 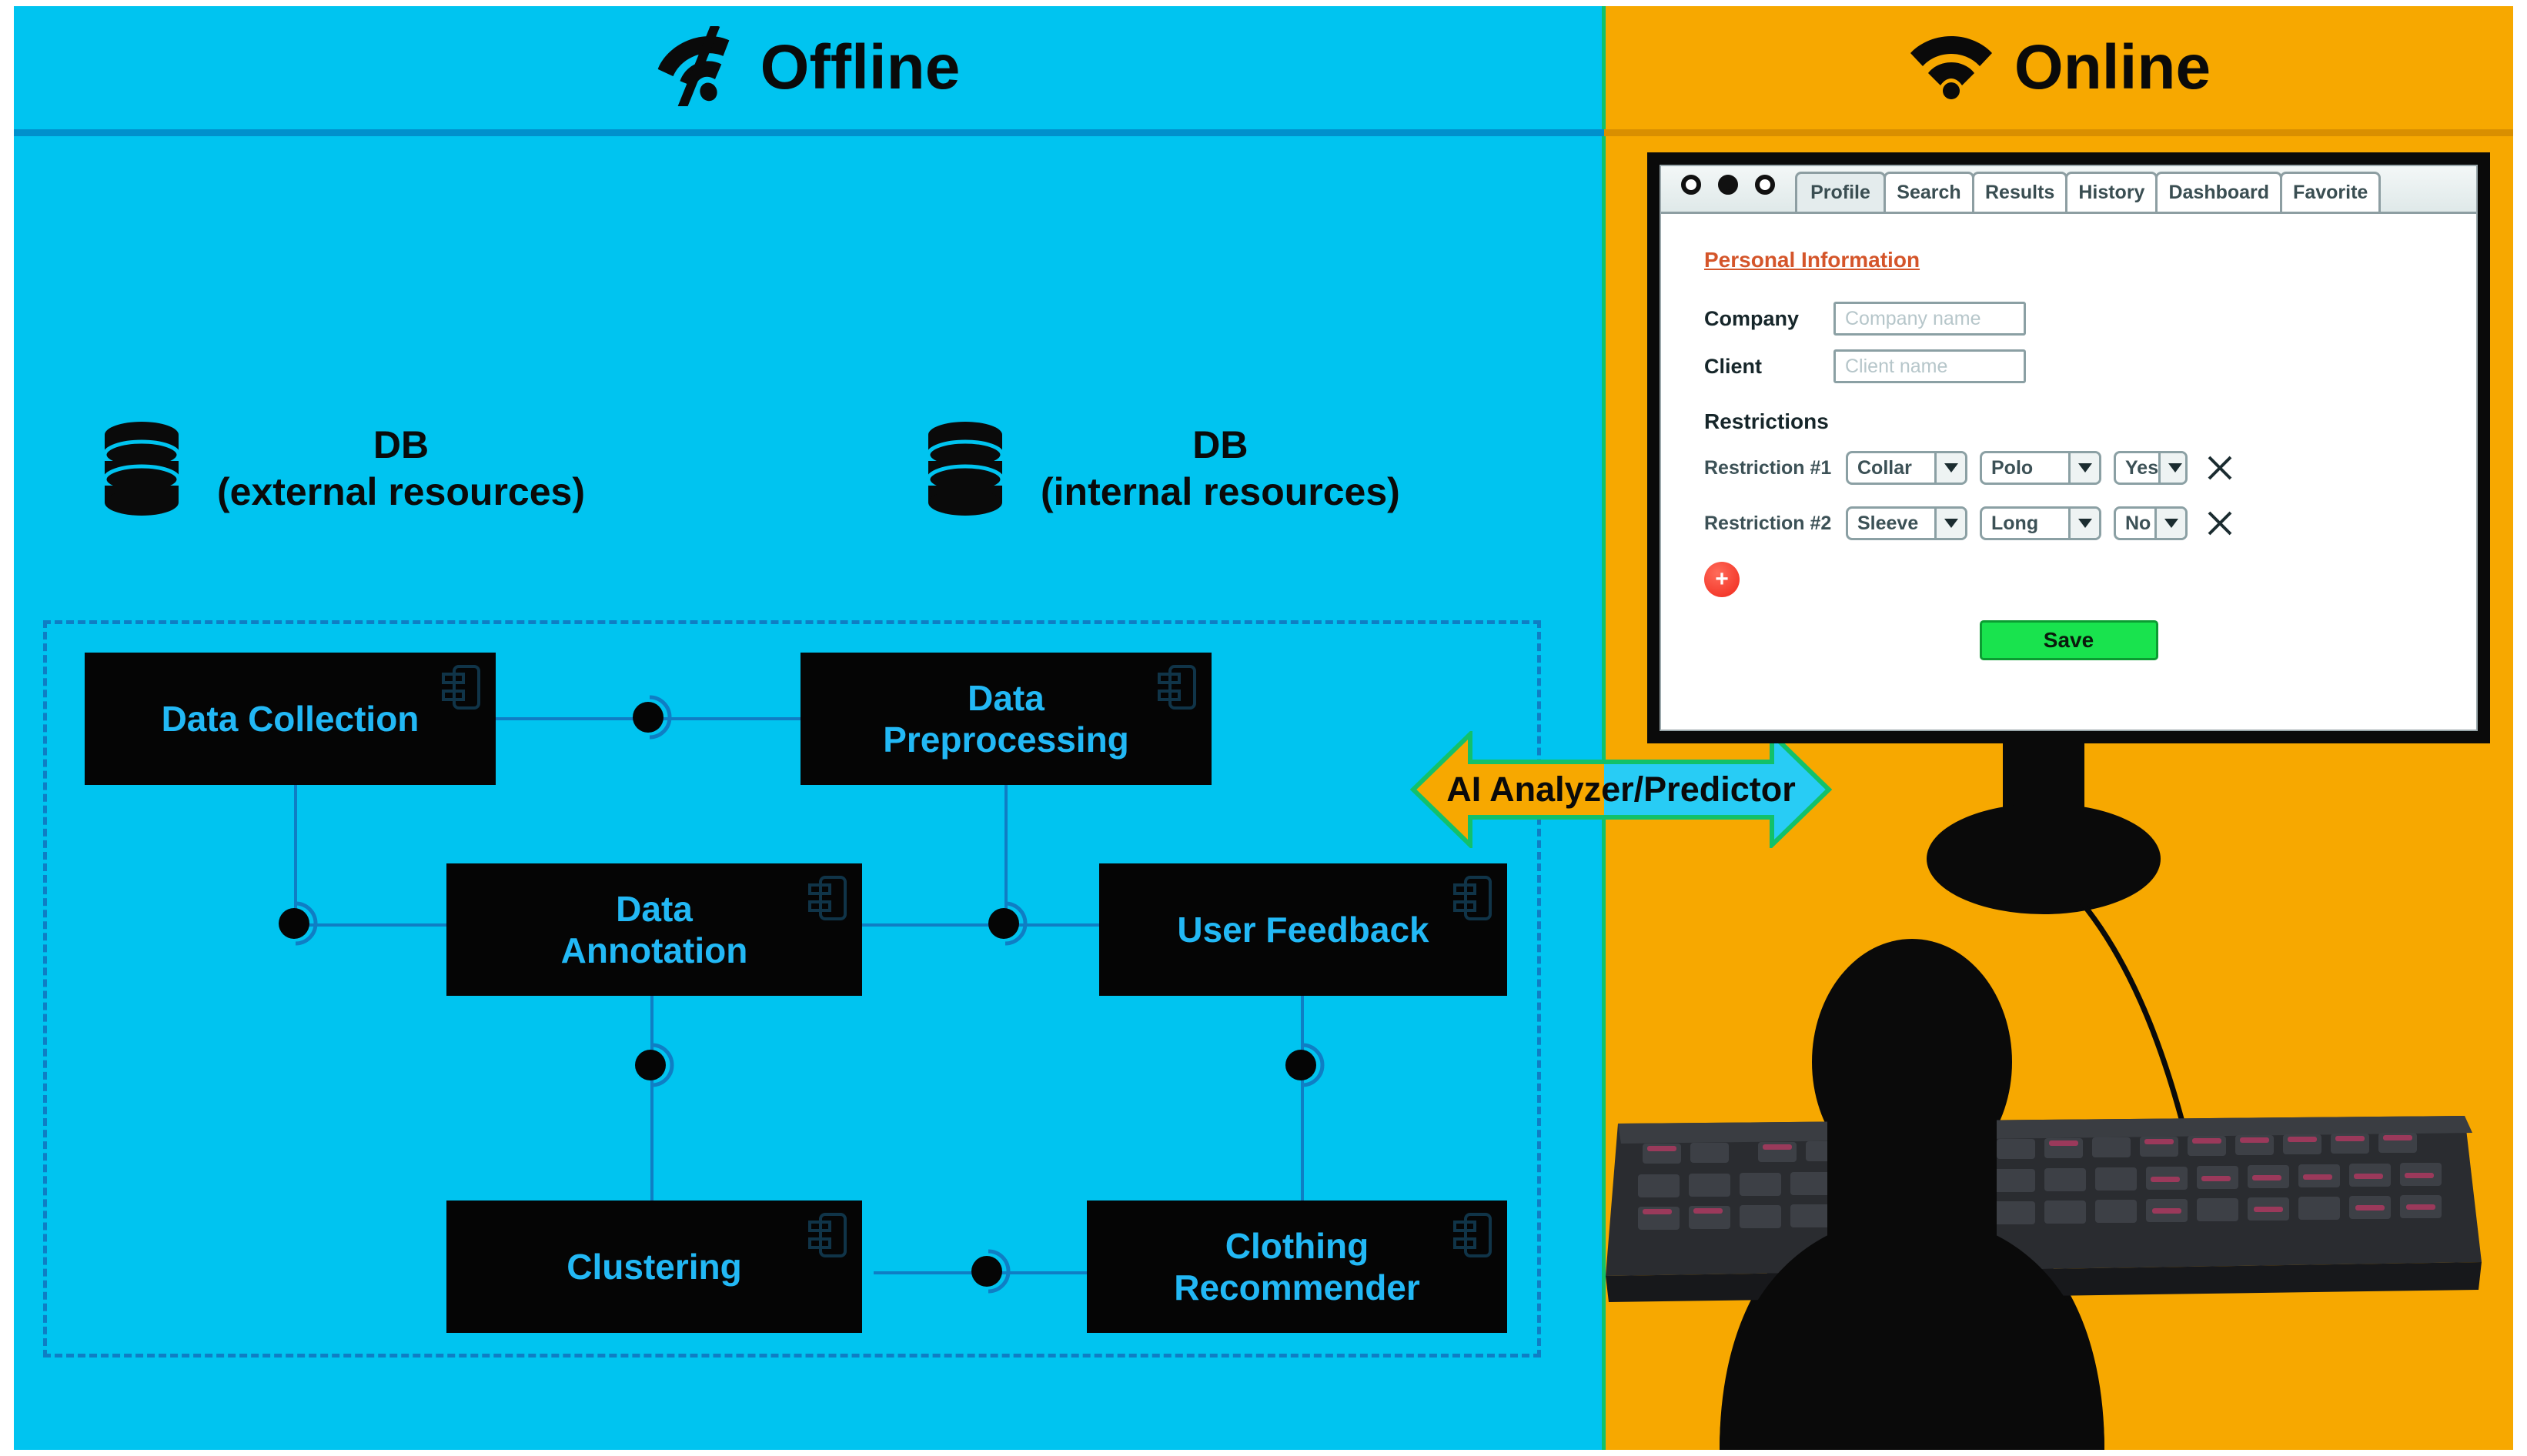 I want to click on tab-history: History, so click(x=2111, y=192).